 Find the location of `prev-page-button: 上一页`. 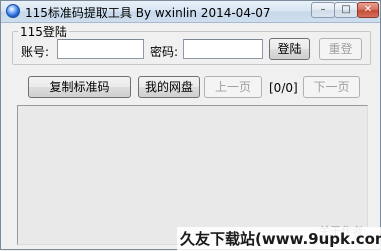

prev-page-button: 上一页 is located at coordinates (233, 87).